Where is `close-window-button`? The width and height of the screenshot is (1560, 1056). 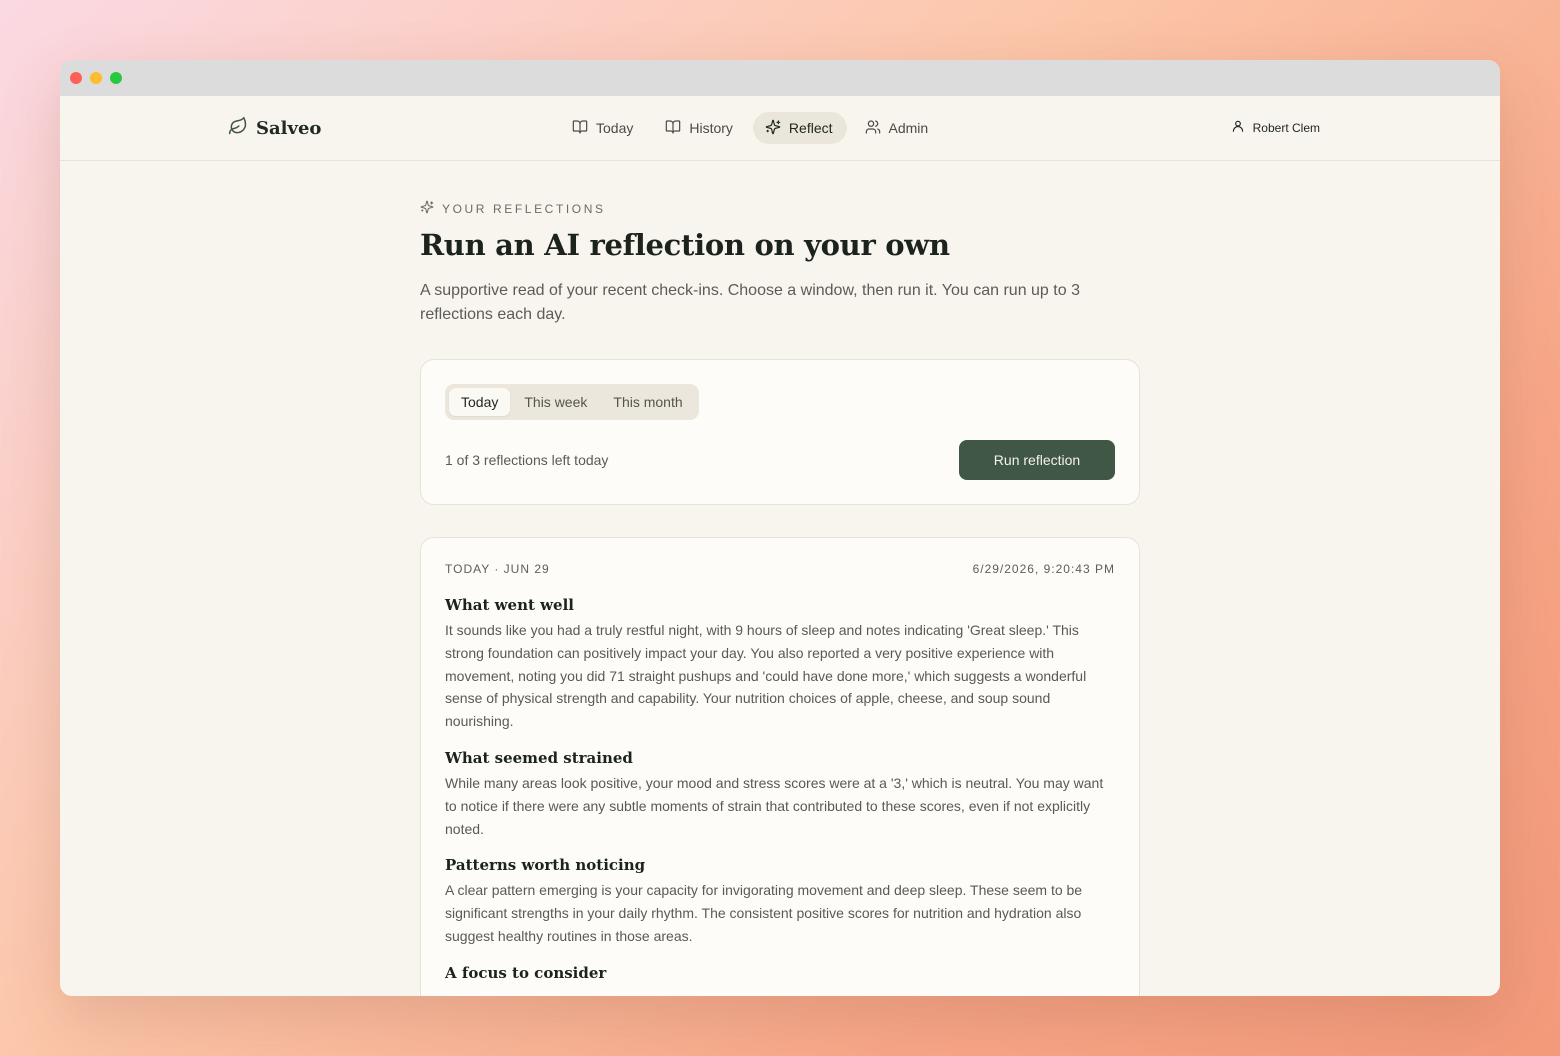
close-window-button is located at coordinates (76, 78).